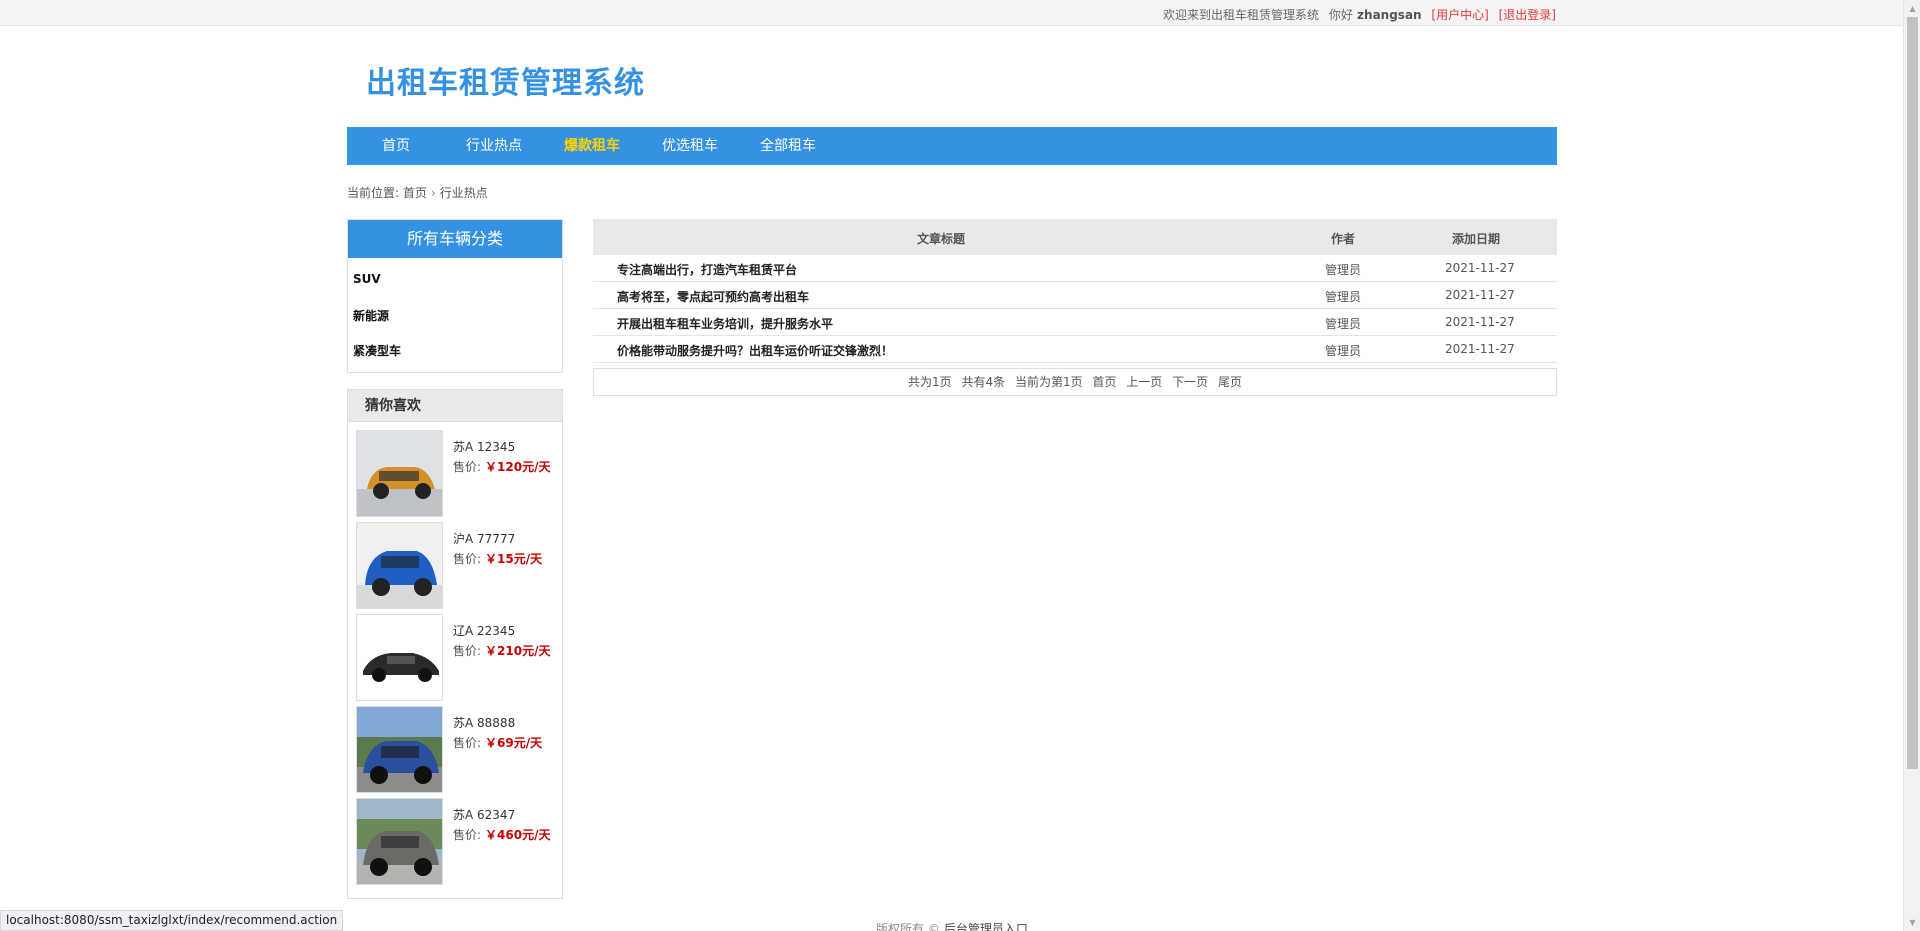 This screenshot has height=931, width=1920. I want to click on car-price: 售价: ￥210元/天, so click(501, 650).